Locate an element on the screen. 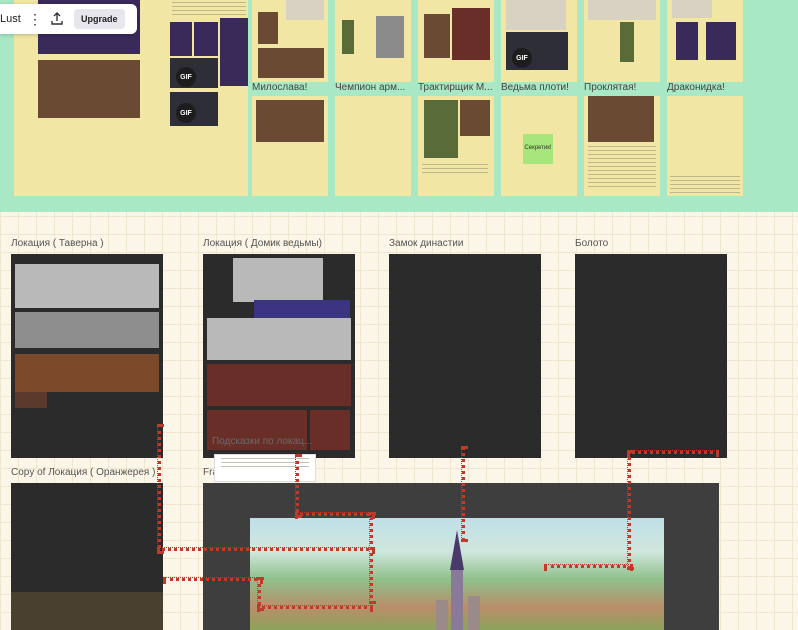 The width and height of the screenshot is (798, 630). card-title: Ведьма плоти! is located at coordinates (535, 87).